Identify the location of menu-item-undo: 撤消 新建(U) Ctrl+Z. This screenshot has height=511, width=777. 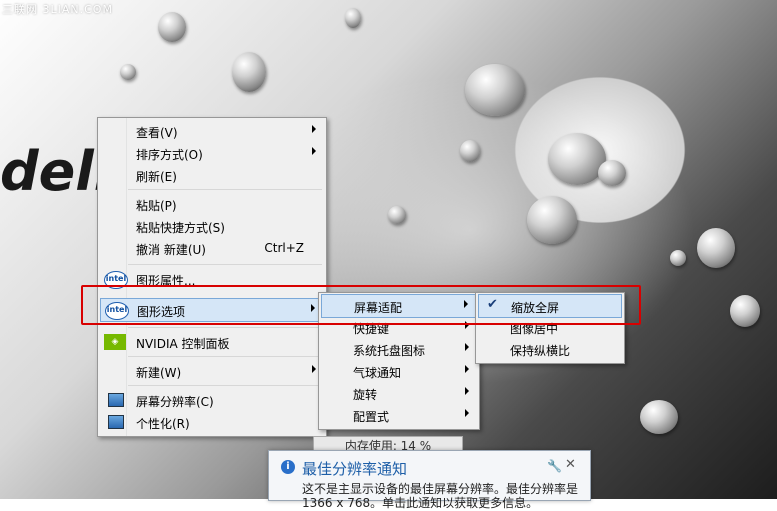
(212, 248).